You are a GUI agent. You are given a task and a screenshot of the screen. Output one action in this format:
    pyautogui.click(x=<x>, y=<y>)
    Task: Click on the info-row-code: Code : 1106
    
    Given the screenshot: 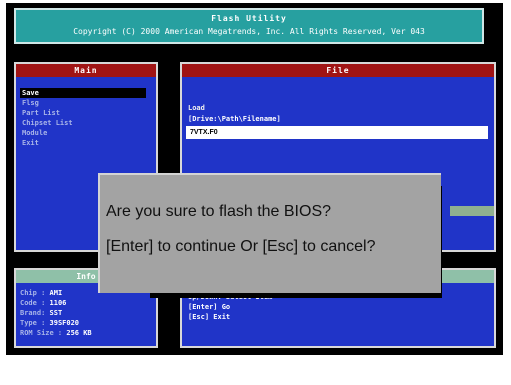 What is the action you would take?
    pyautogui.click(x=56, y=303)
    